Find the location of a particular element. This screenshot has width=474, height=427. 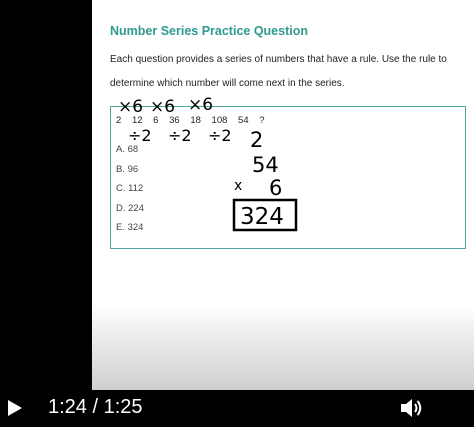

series-term: 108 is located at coordinates (219, 120).